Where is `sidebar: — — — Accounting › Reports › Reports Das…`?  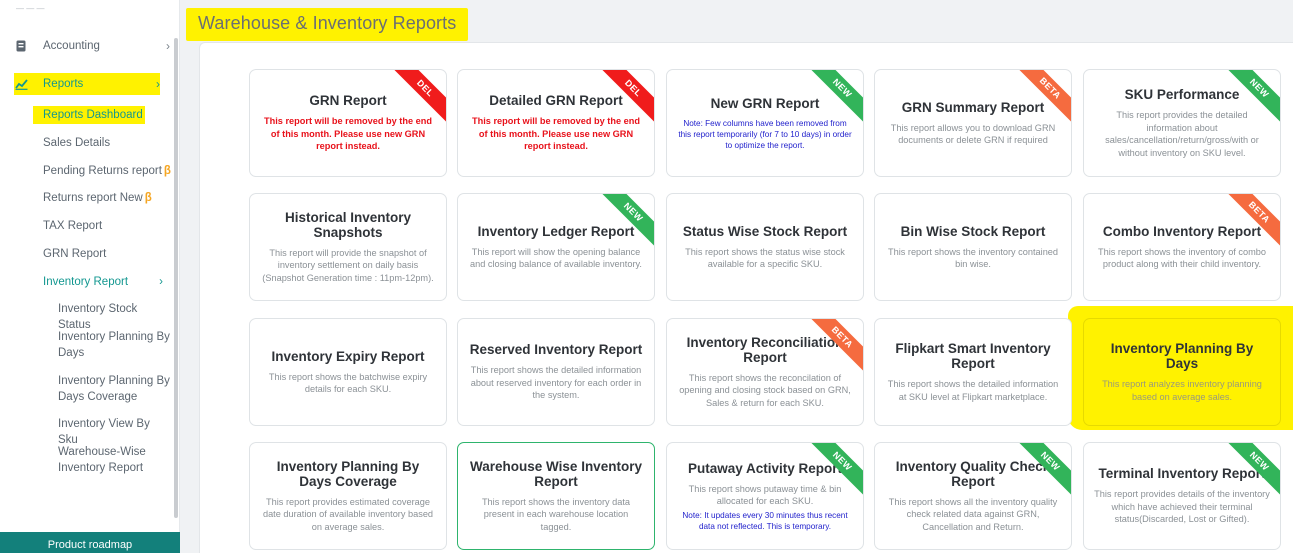
sidebar: — — — Accounting › Reports › Reports Das… is located at coordinates (90, 276).